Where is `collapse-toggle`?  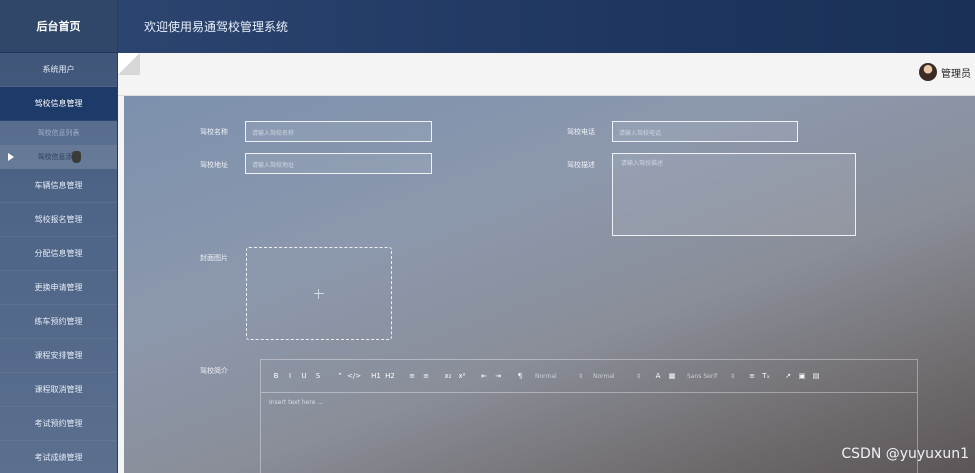 collapse-toggle is located at coordinates (129, 64).